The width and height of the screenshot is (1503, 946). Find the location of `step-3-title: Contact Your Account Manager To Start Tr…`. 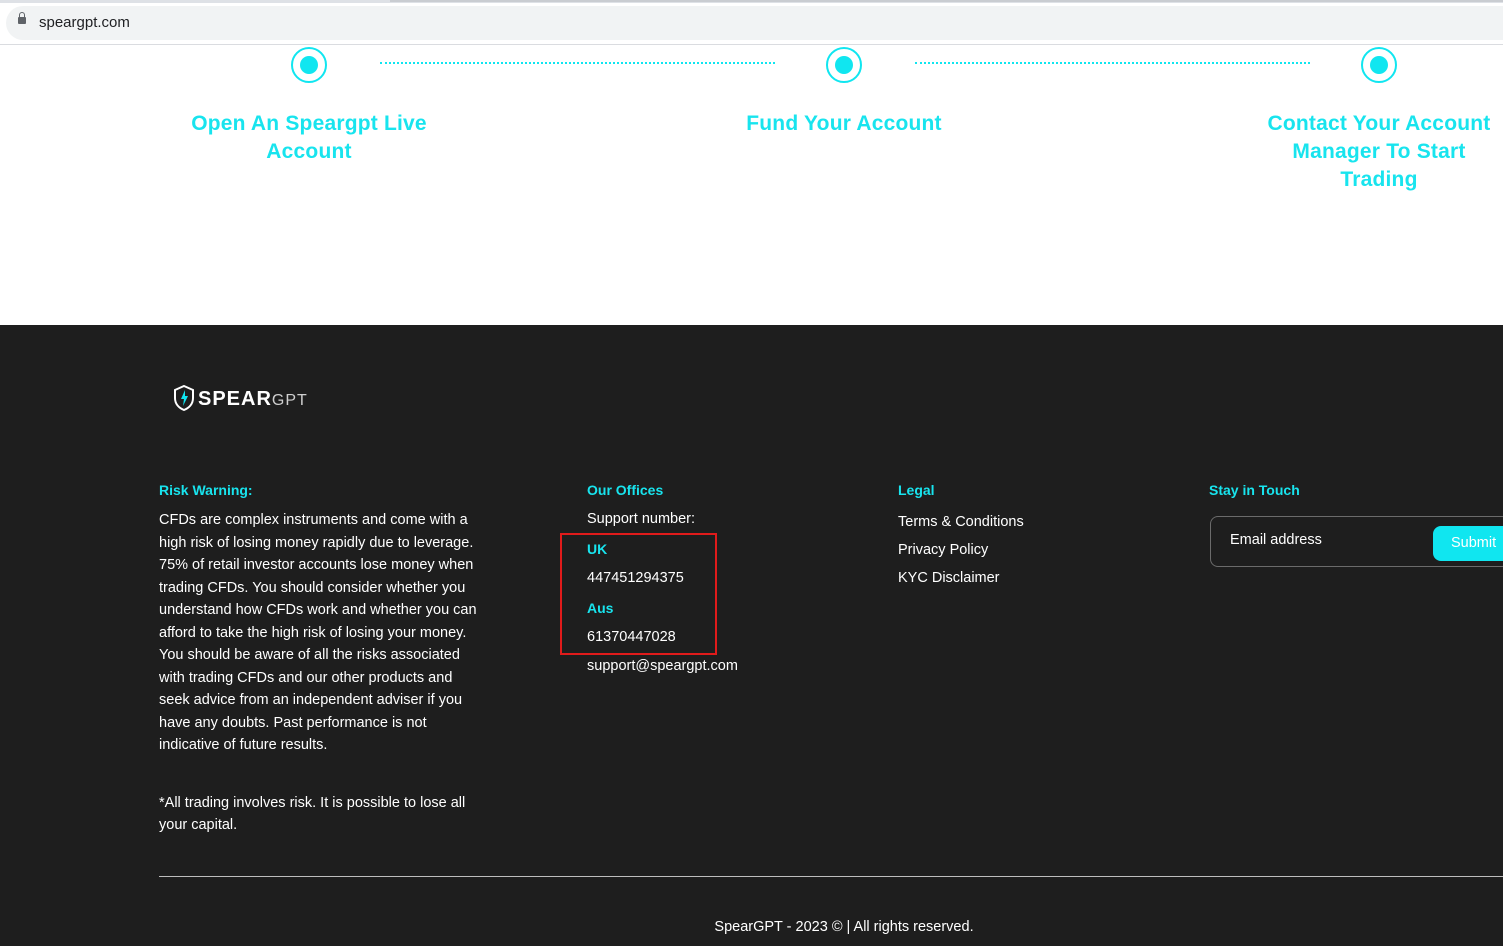

step-3-title: Contact Your Account Manager To Start Tr… is located at coordinates (1366, 152).